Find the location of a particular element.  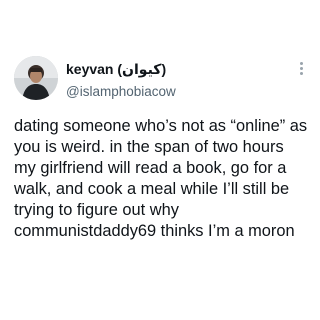

avatar-image is located at coordinates (36, 78).